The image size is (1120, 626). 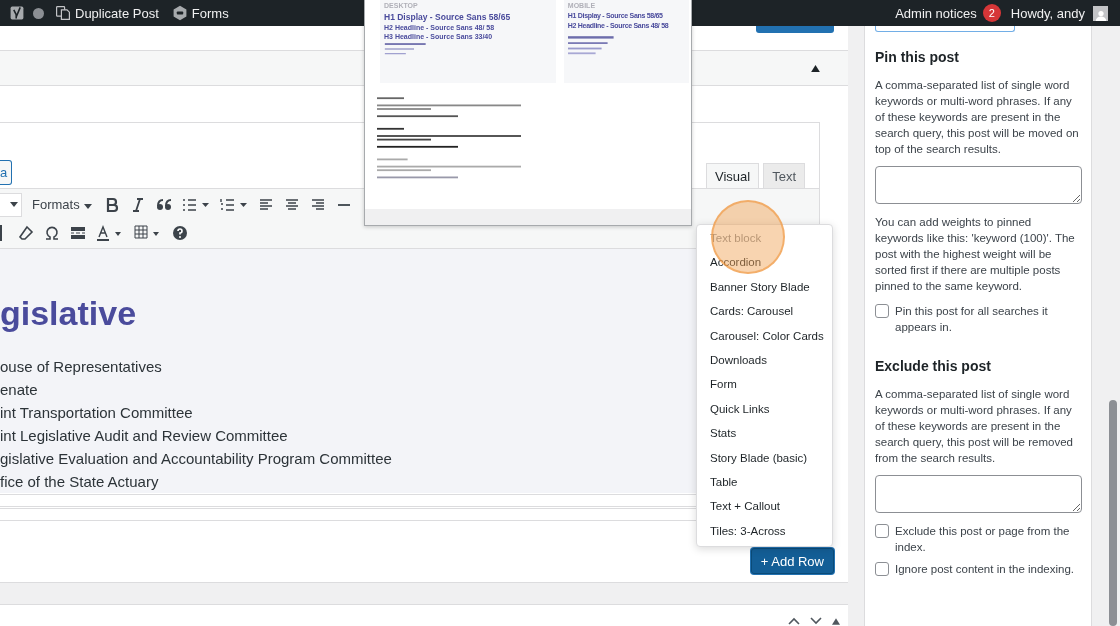 I want to click on preview-heading: H1 Display - Source Sans 58/65, so click(x=448, y=17).